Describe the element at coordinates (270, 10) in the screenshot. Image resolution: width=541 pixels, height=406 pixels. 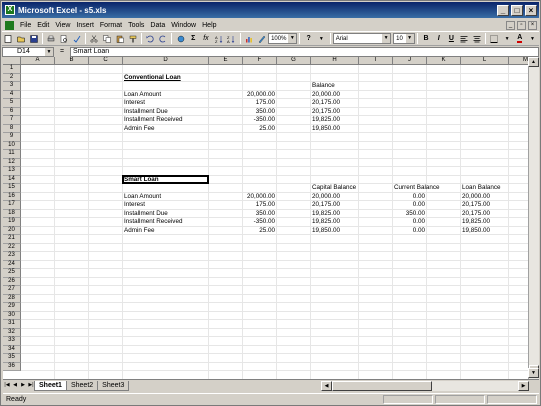
I see `title-bar: X Microsoft Excel - s5.xls _ □ ×` at that location.